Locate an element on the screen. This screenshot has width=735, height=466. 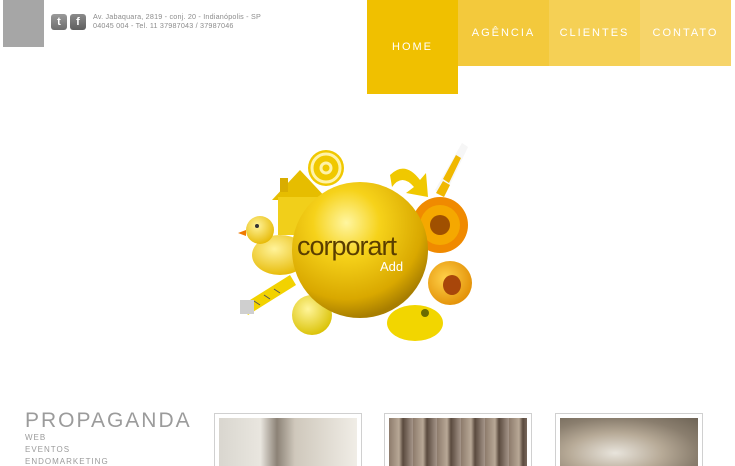
thumbnail-2-image is located at coordinates (458, 442).